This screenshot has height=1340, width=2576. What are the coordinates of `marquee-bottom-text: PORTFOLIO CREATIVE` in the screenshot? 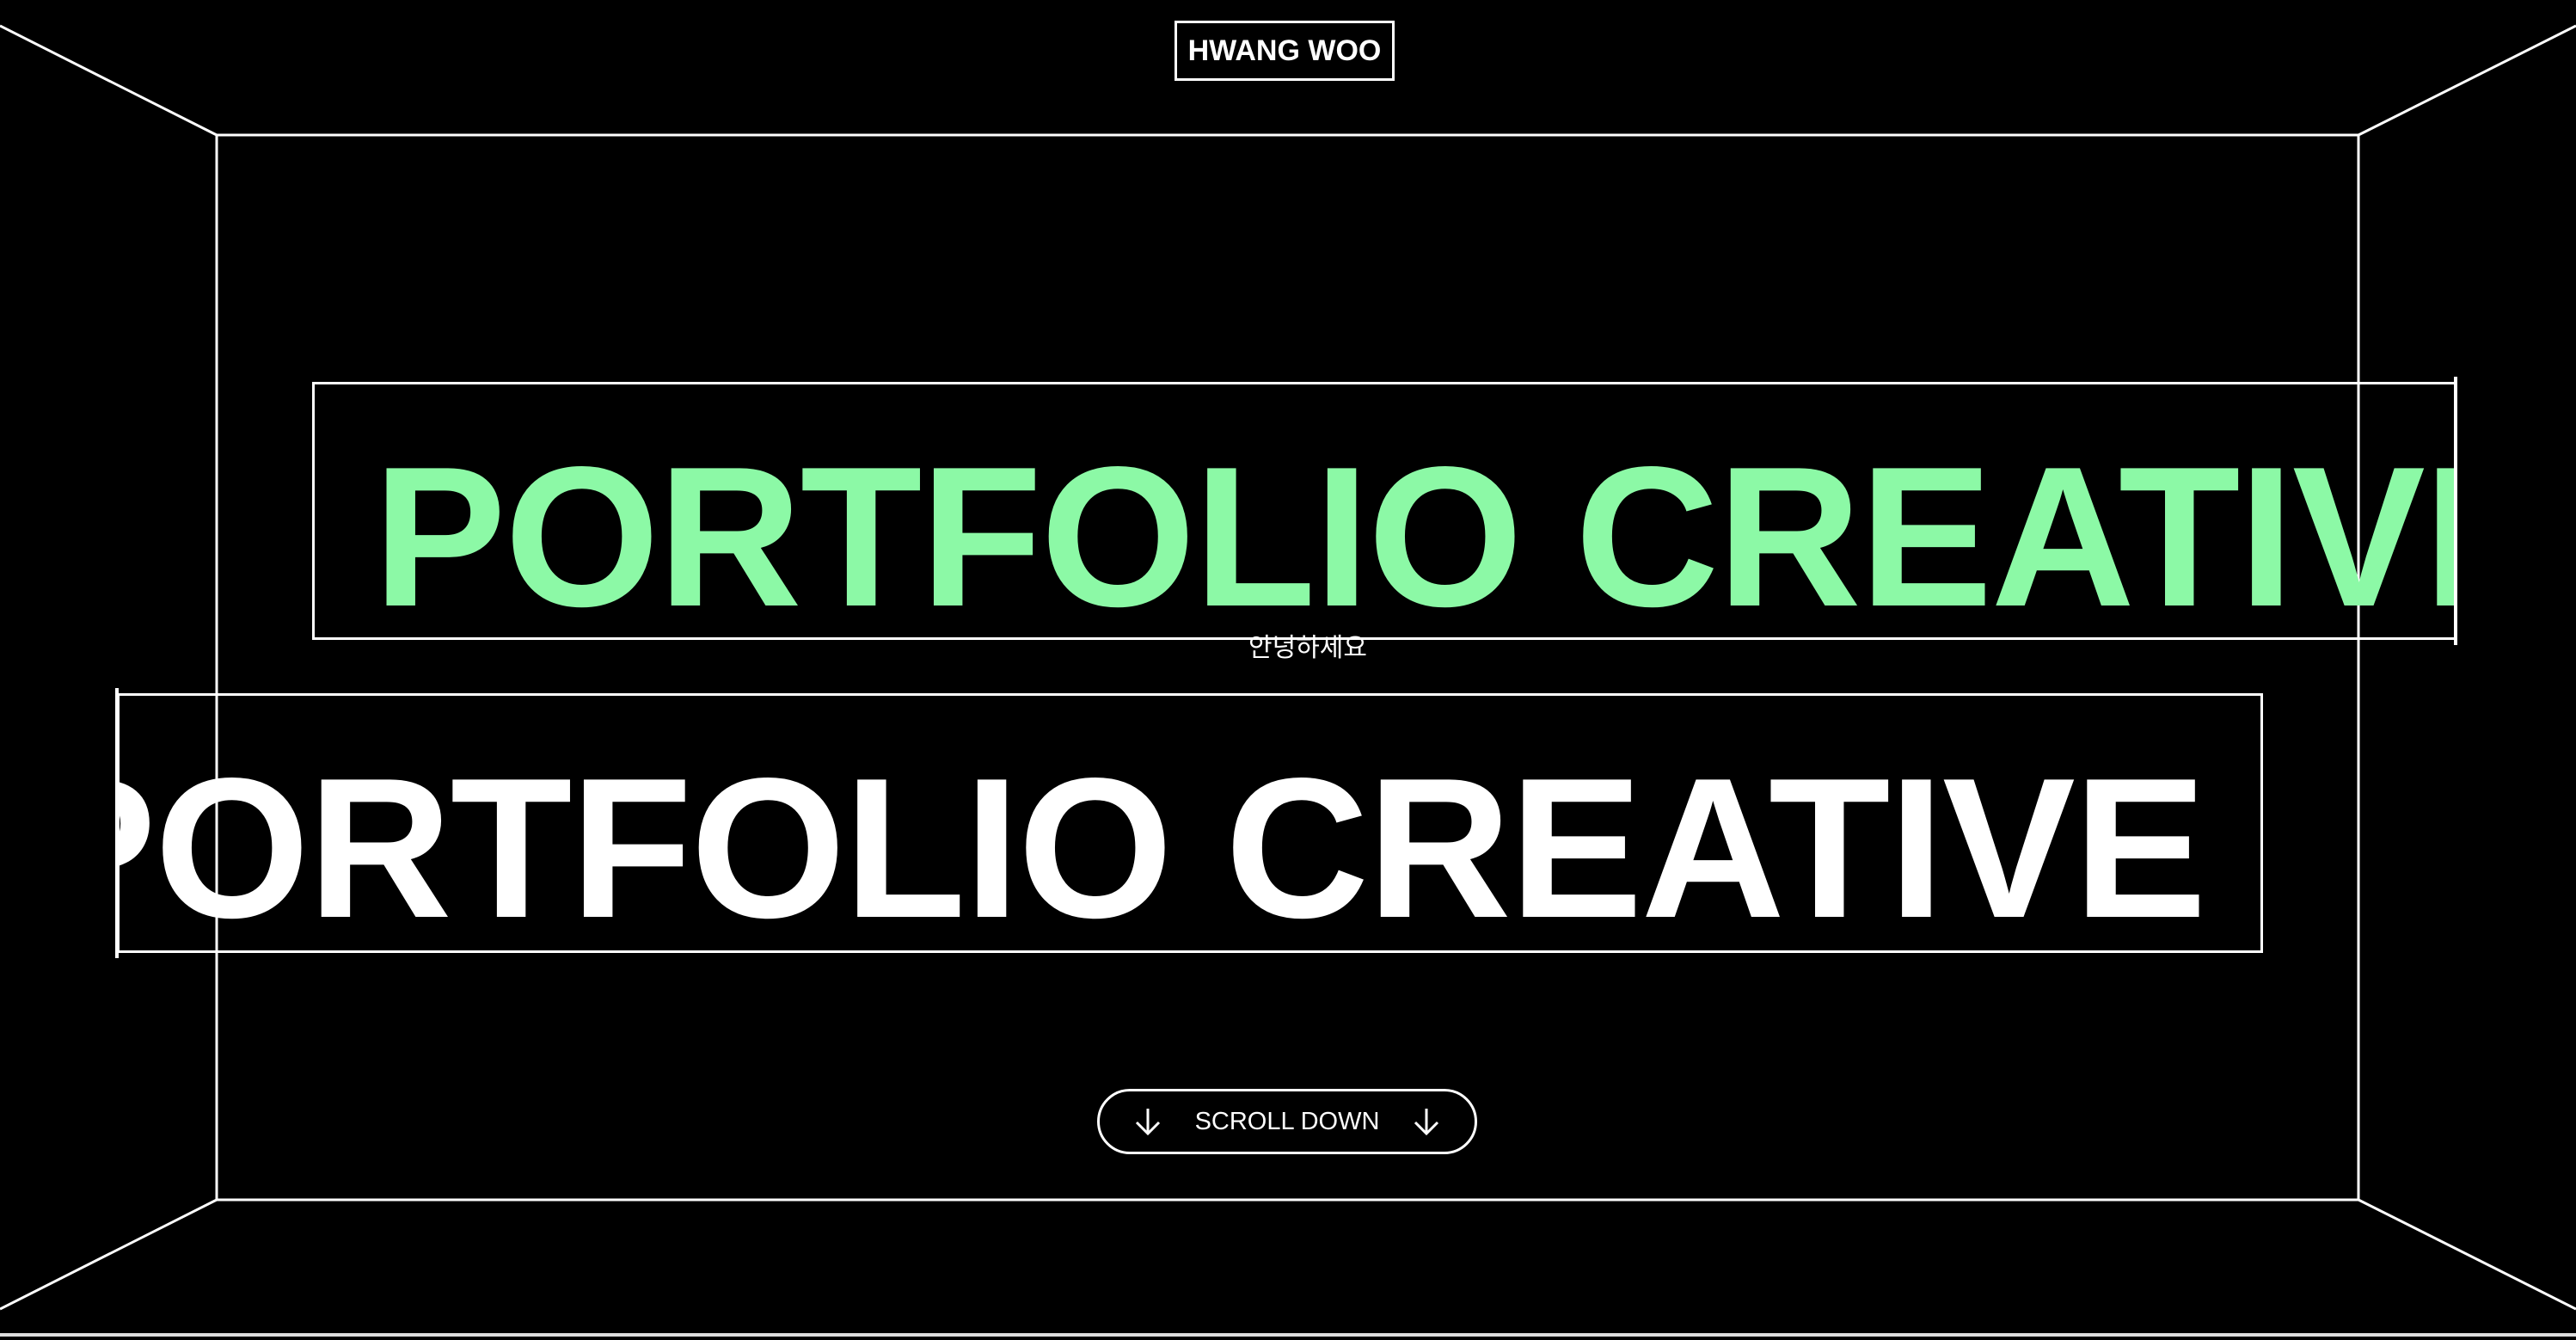 It's located at (1162, 845).